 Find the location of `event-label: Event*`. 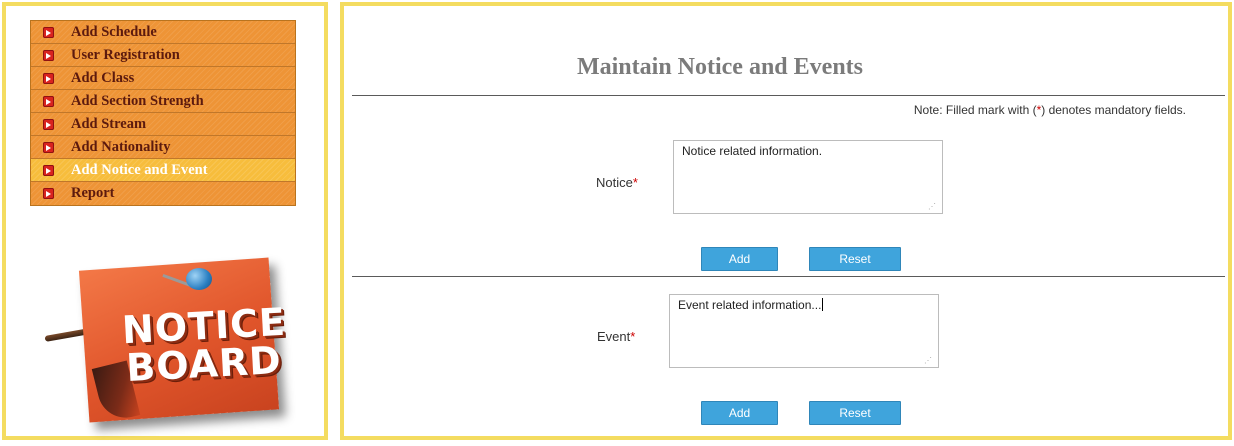

event-label: Event* is located at coordinates (616, 336).